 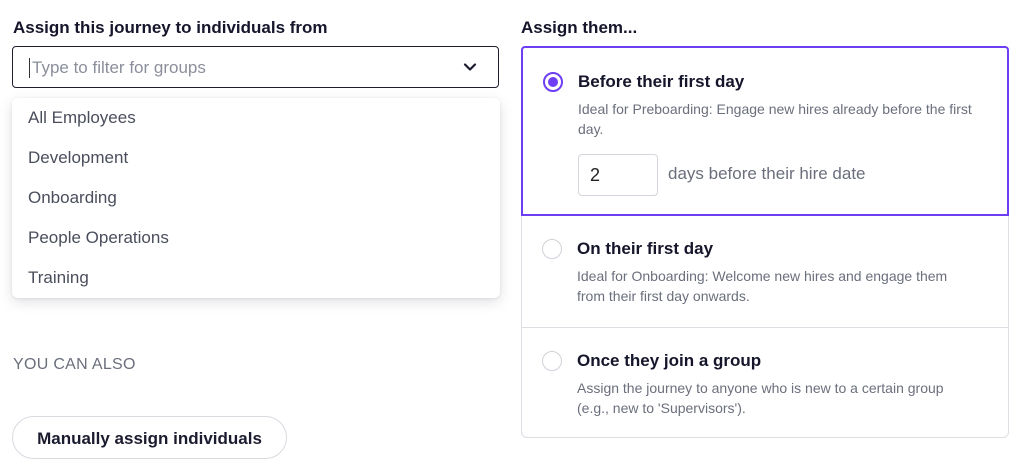 I want to click on text-cursor, so click(x=29, y=68).